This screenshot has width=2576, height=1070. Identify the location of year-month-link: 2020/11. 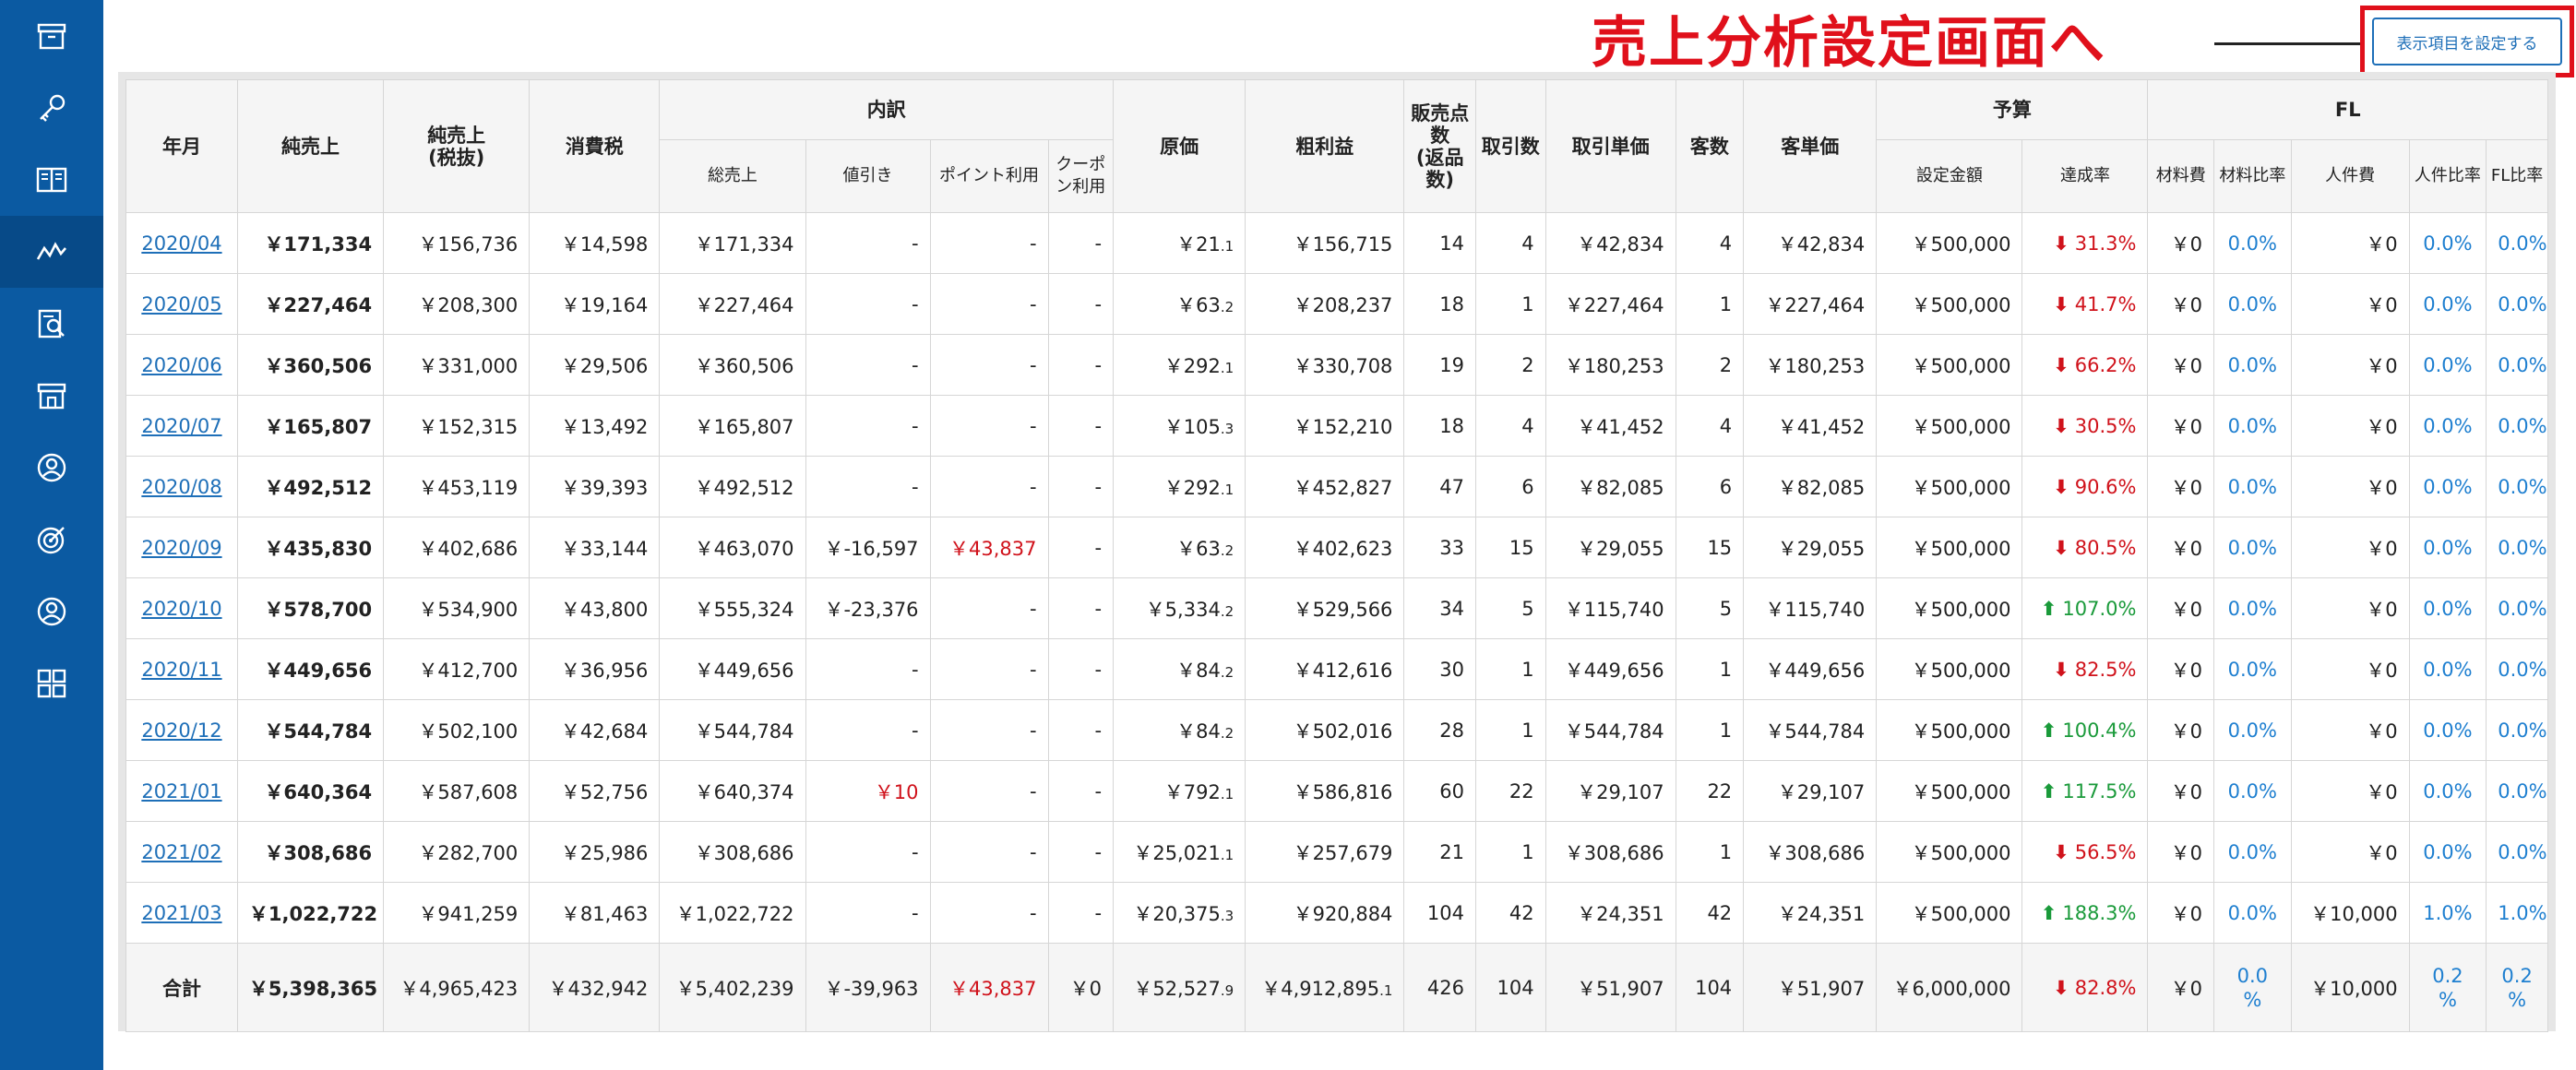
(181, 670).